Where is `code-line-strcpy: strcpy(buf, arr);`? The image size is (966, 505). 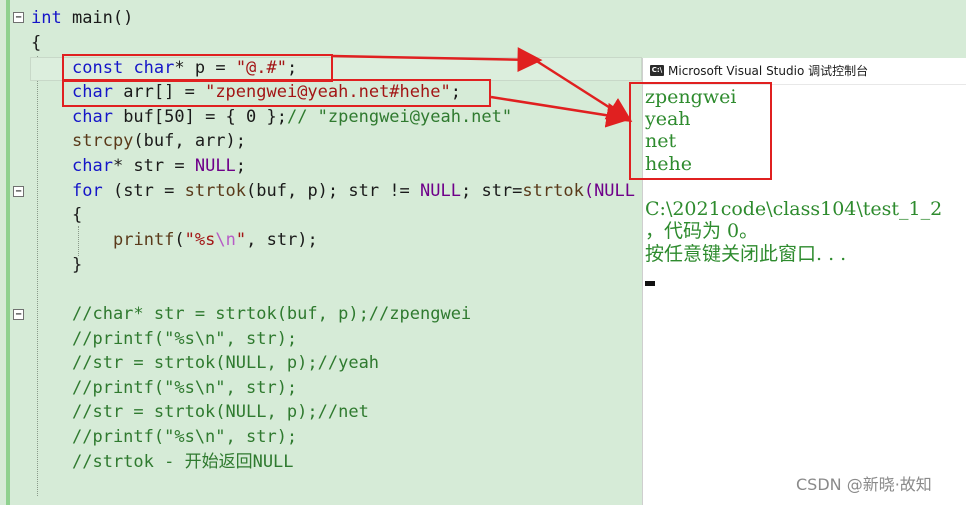 code-line-strcpy: strcpy(buf, arr); is located at coordinates (159, 141).